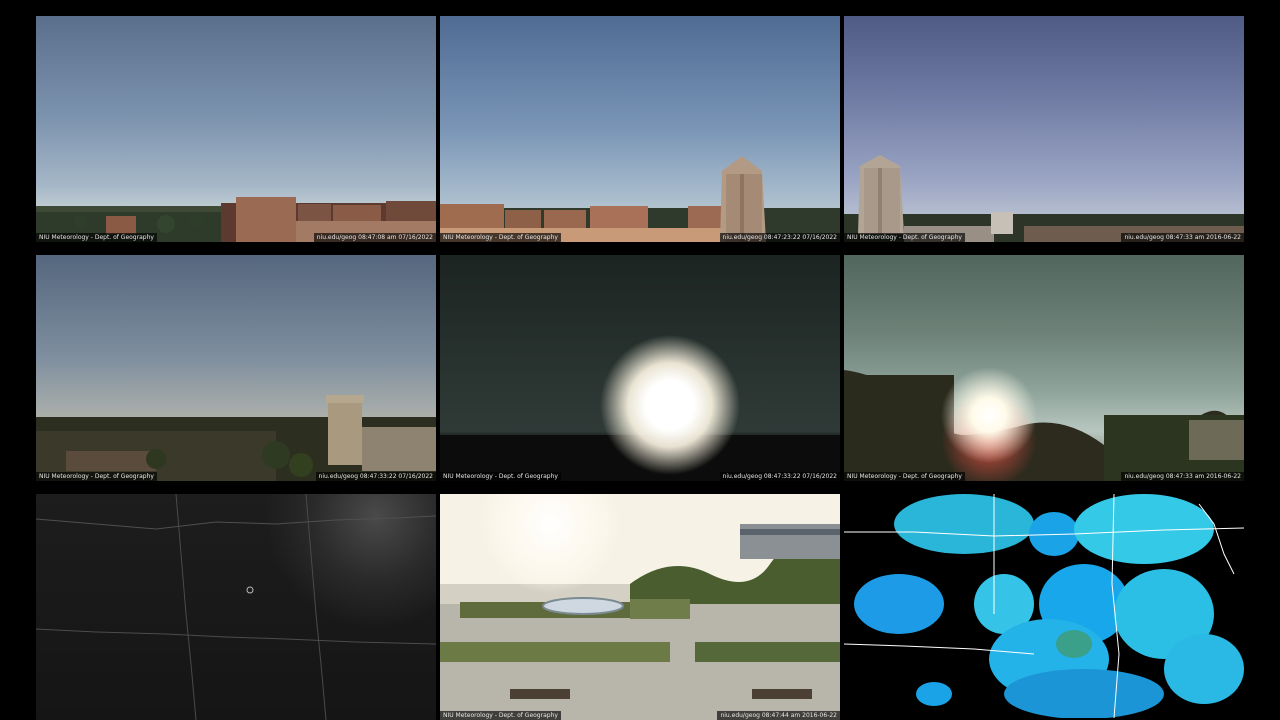 This screenshot has height=720, width=1280. Describe the element at coordinates (778, 715) in the screenshot. I see `camera-timestamp: niu.edu/geog 08:47:44 am 2016-06-22` at that location.